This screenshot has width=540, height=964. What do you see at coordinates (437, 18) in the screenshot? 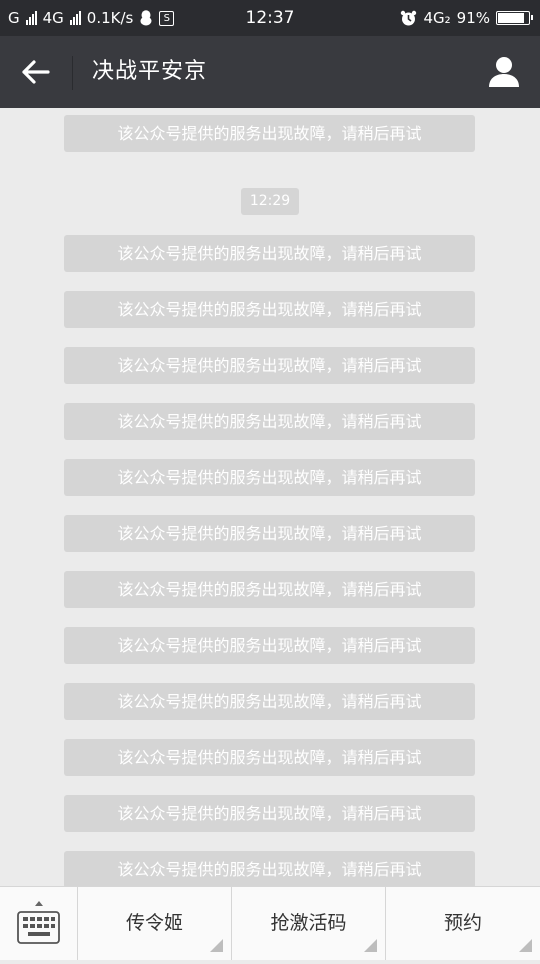
I see `network-type: 4G₂` at bounding box center [437, 18].